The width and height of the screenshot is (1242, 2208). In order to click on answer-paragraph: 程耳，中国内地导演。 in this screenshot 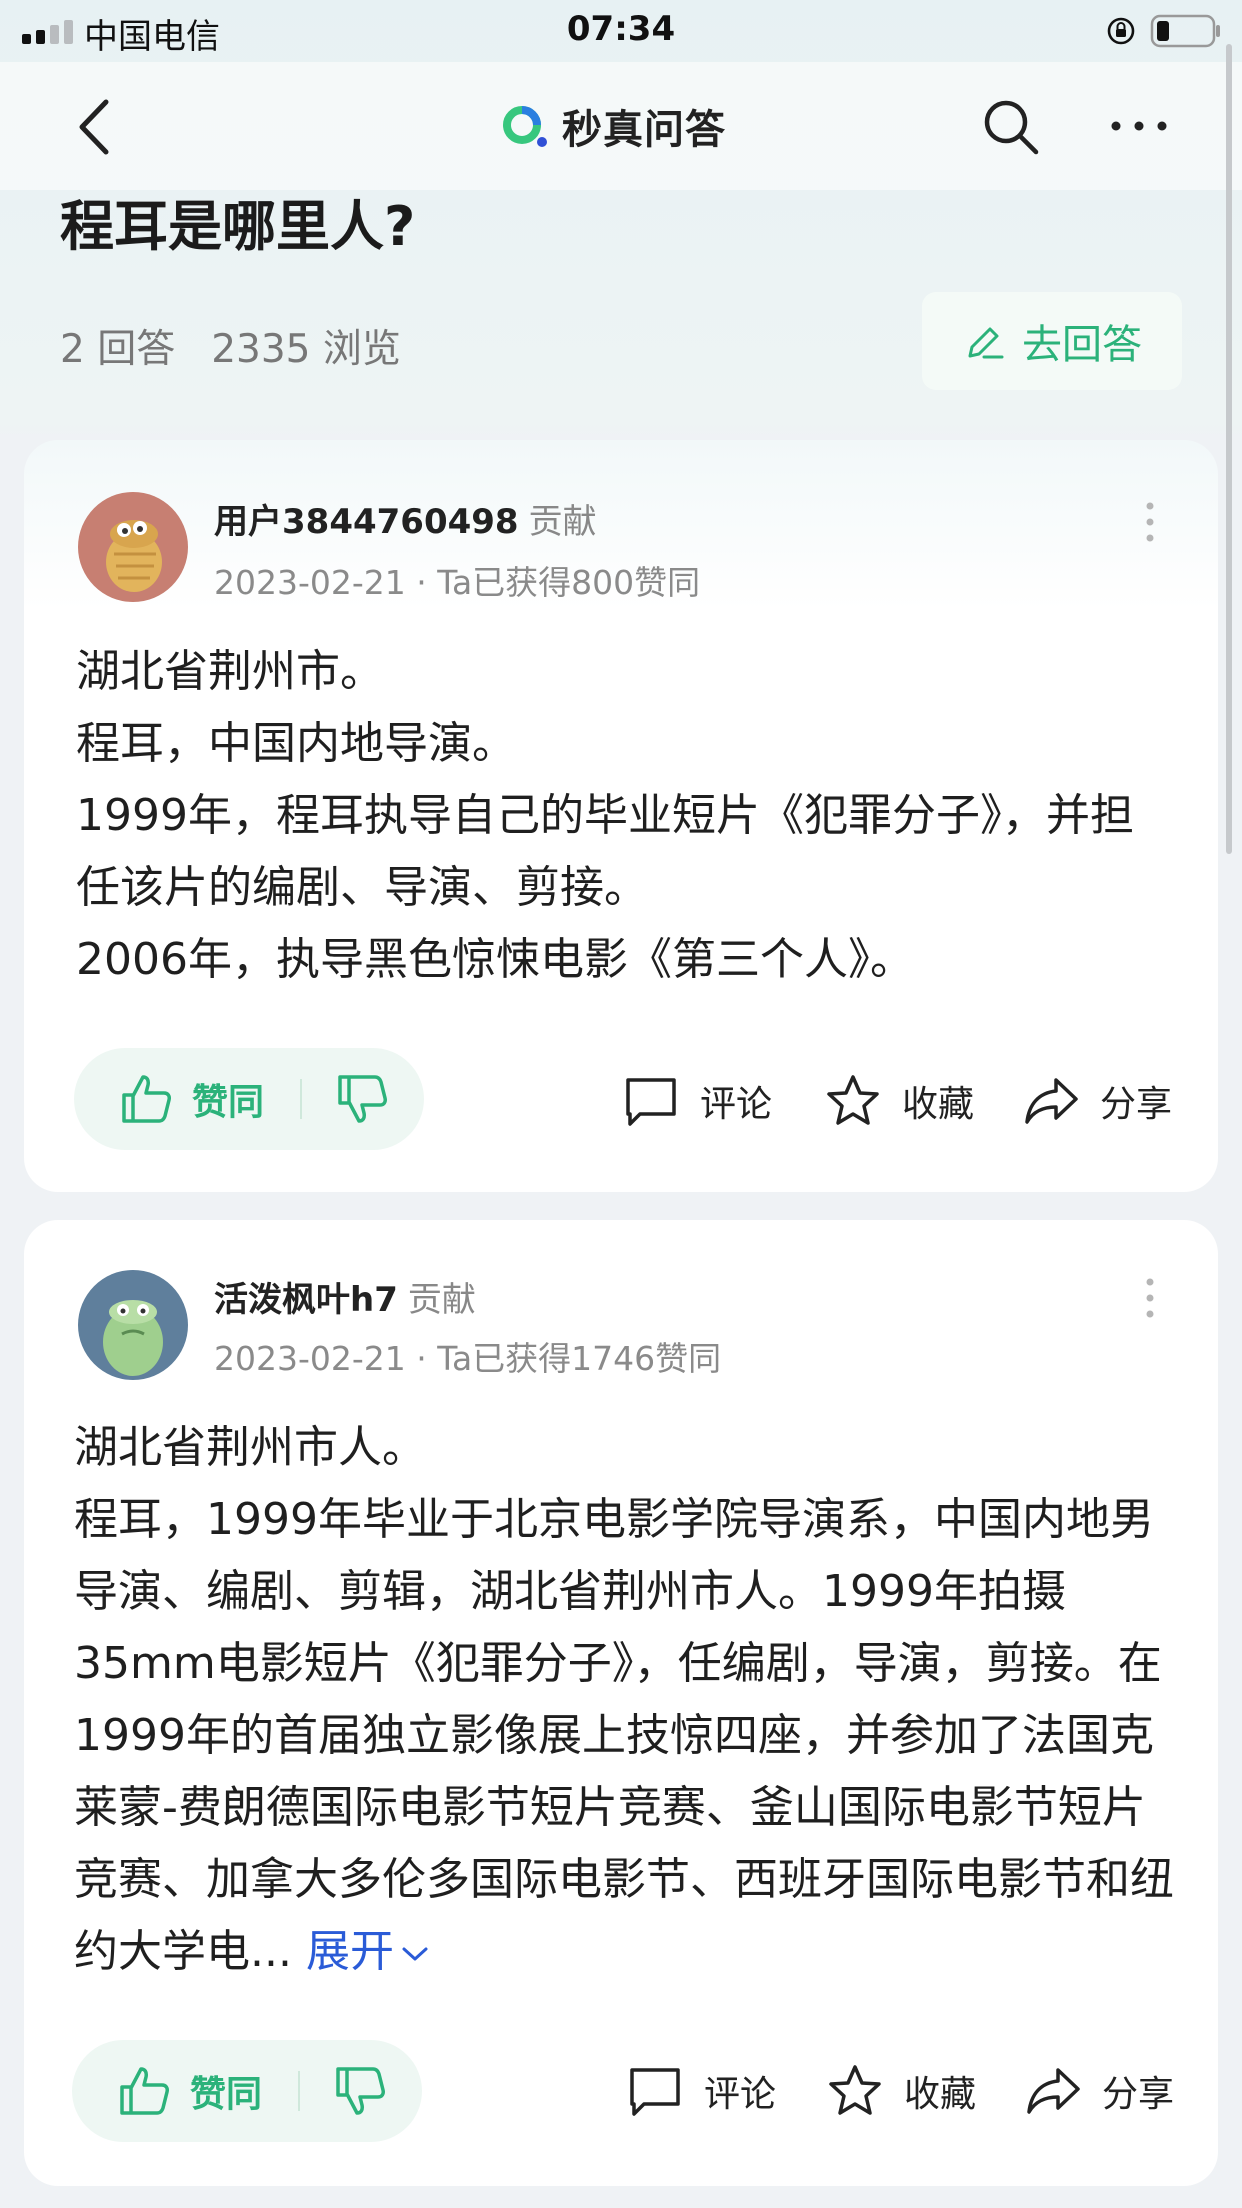, I will do `click(296, 743)`.